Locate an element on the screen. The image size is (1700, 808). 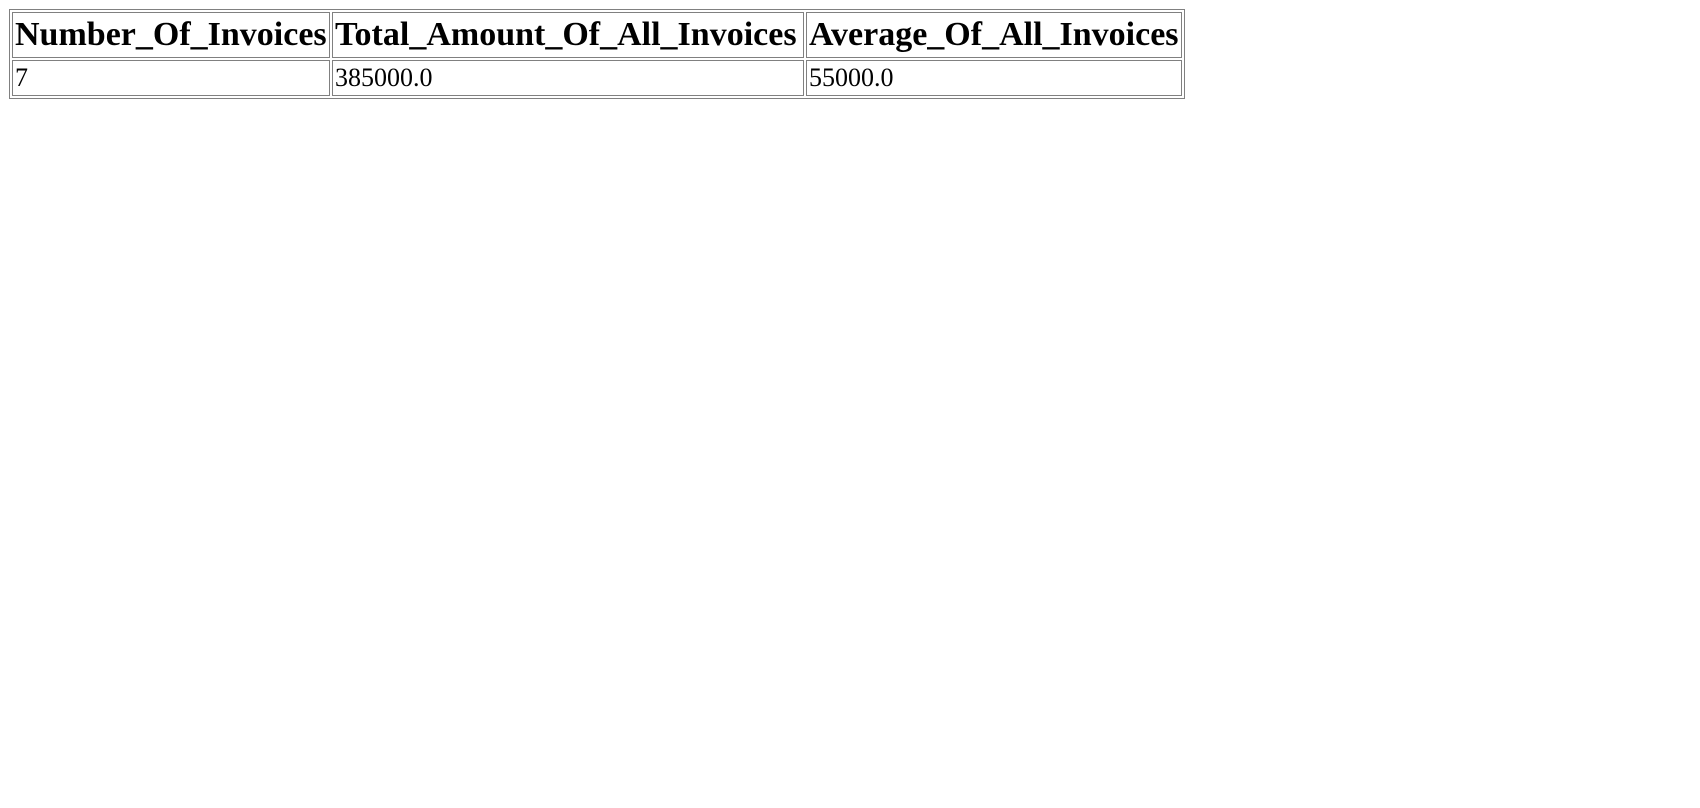
table-body: 7 385000.0 55000.0 is located at coordinates (597, 78).